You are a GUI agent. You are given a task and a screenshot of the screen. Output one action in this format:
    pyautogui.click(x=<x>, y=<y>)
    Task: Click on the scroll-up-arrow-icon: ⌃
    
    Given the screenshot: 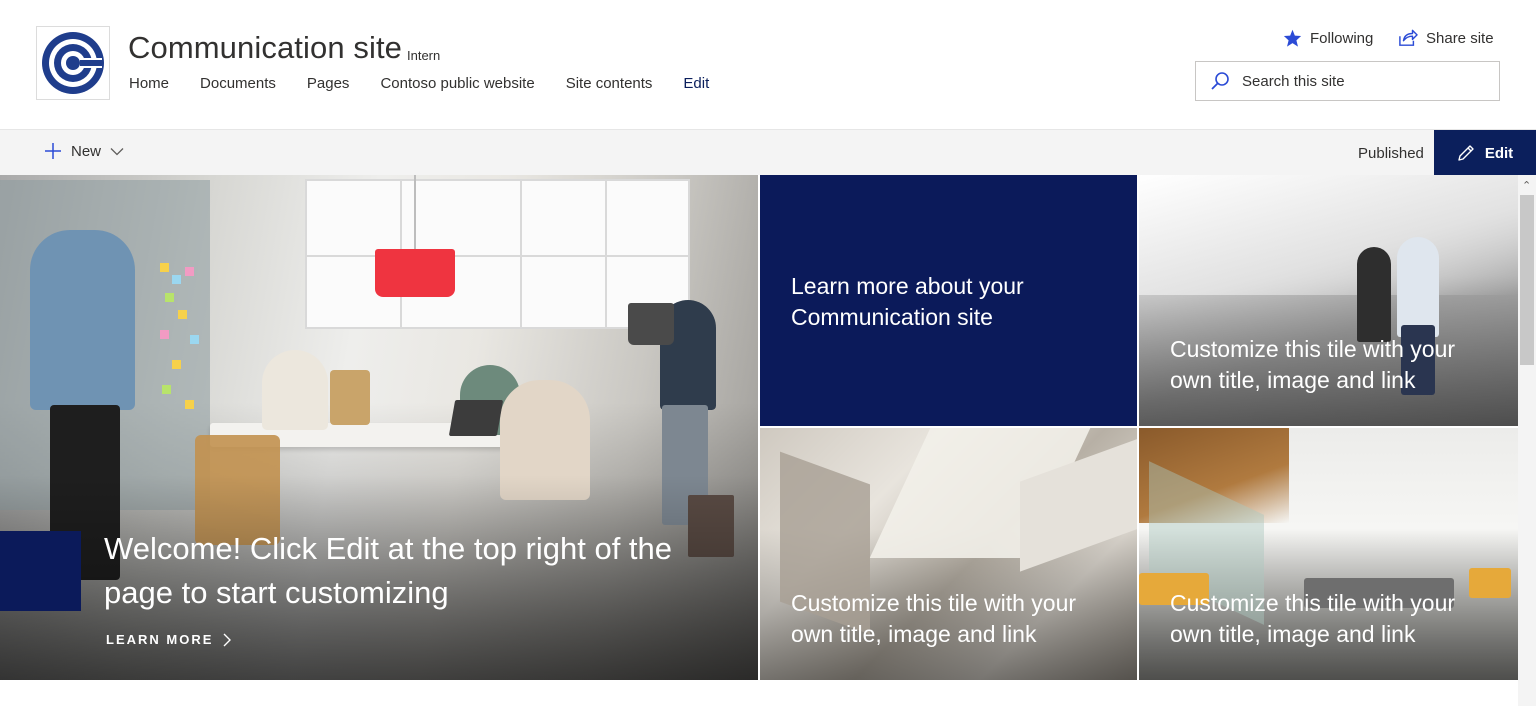 What is the action you would take?
    pyautogui.click(x=1526, y=185)
    